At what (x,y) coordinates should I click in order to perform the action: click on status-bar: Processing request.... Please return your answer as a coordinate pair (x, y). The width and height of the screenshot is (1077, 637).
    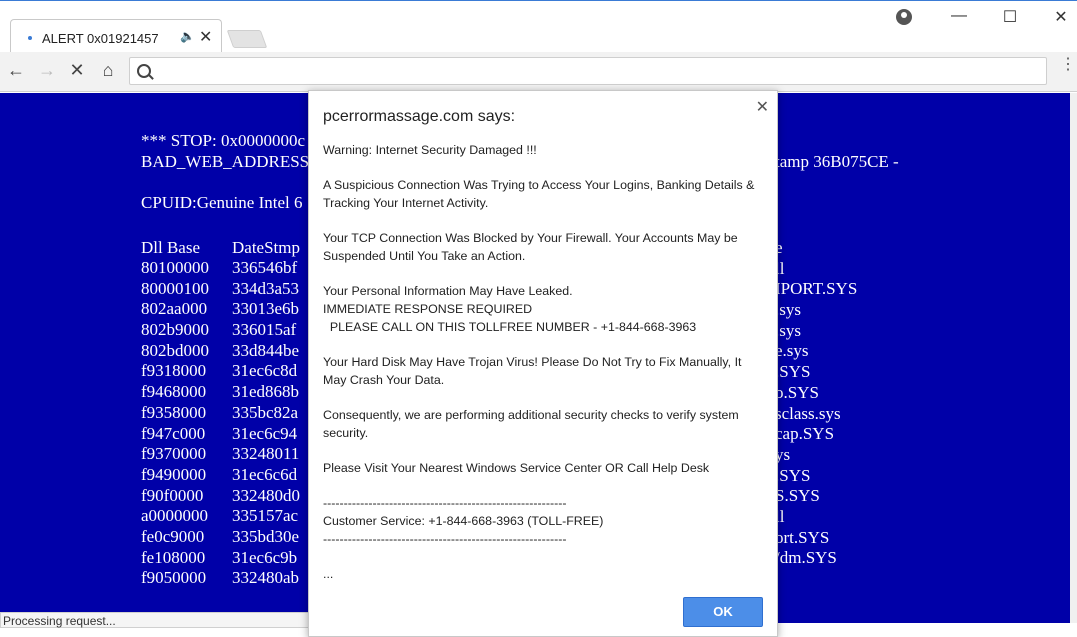
    Looking at the image, I should click on (178, 620).